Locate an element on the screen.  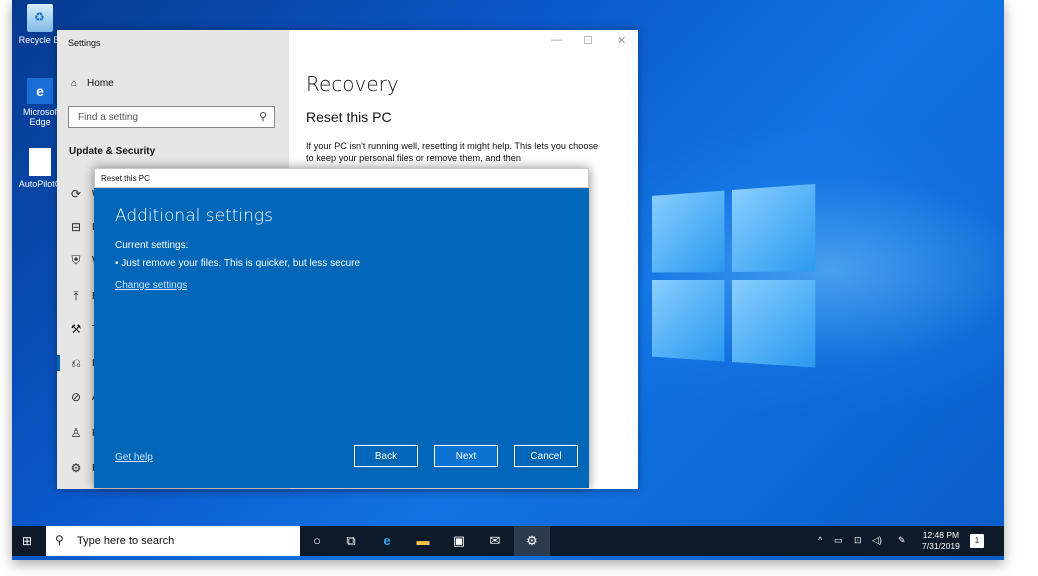
delivery-icon: ⊟ is located at coordinates (76, 227).